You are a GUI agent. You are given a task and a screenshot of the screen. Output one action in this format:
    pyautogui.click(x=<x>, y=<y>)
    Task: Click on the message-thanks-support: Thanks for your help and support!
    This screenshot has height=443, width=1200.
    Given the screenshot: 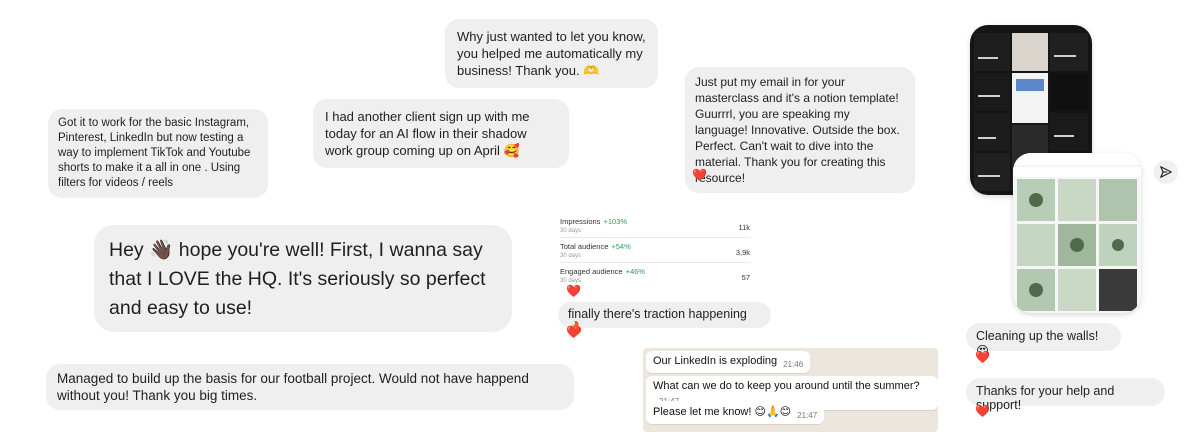 What is the action you would take?
    pyautogui.click(x=1065, y=395)
    